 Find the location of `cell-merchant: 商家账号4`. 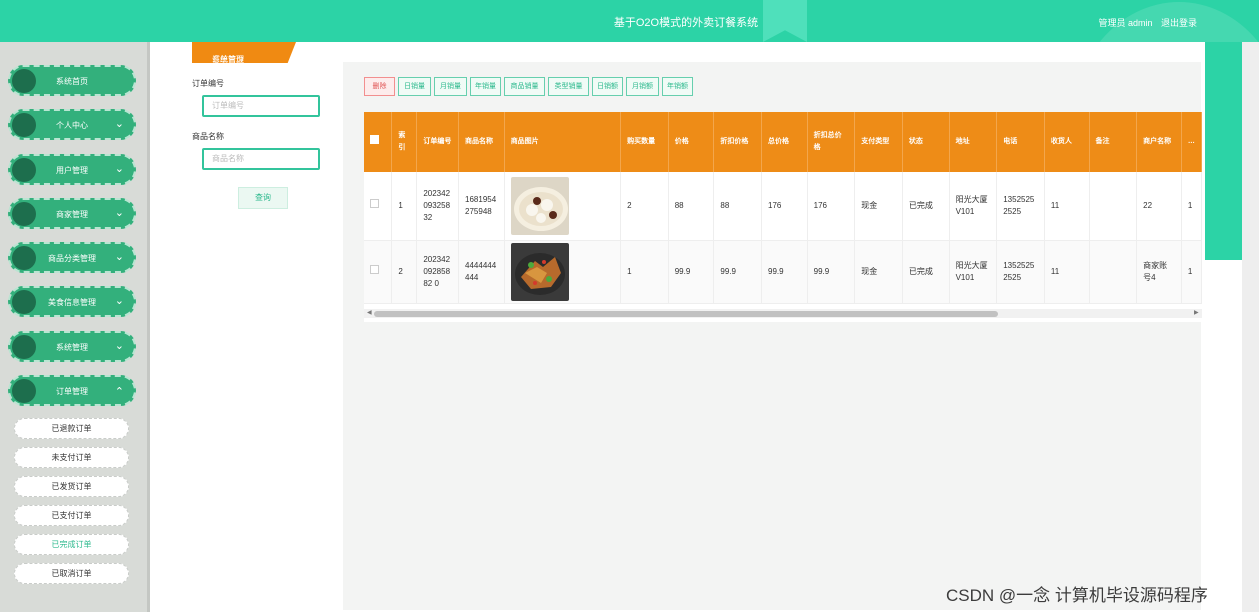

cell-merchant: 商家账号4 is located at coordinates (1159, 272).